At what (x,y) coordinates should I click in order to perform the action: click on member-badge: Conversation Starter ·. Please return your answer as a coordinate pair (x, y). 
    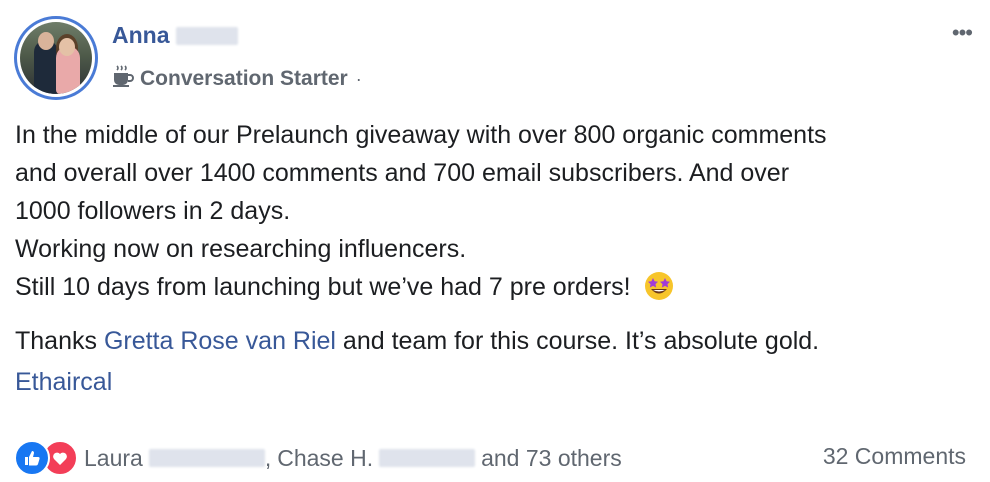
    Looking at the image, I should click on (237, 79).